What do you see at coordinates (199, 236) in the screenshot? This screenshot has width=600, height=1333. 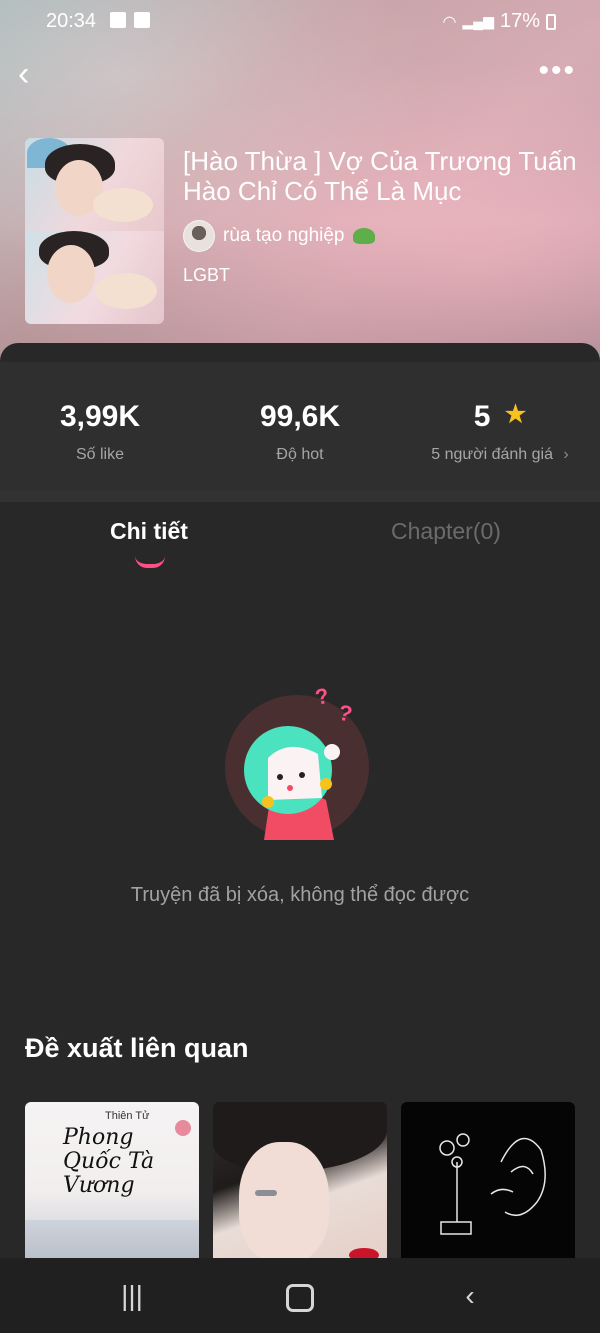 I see `avatar` at bounding box center [199, 236].